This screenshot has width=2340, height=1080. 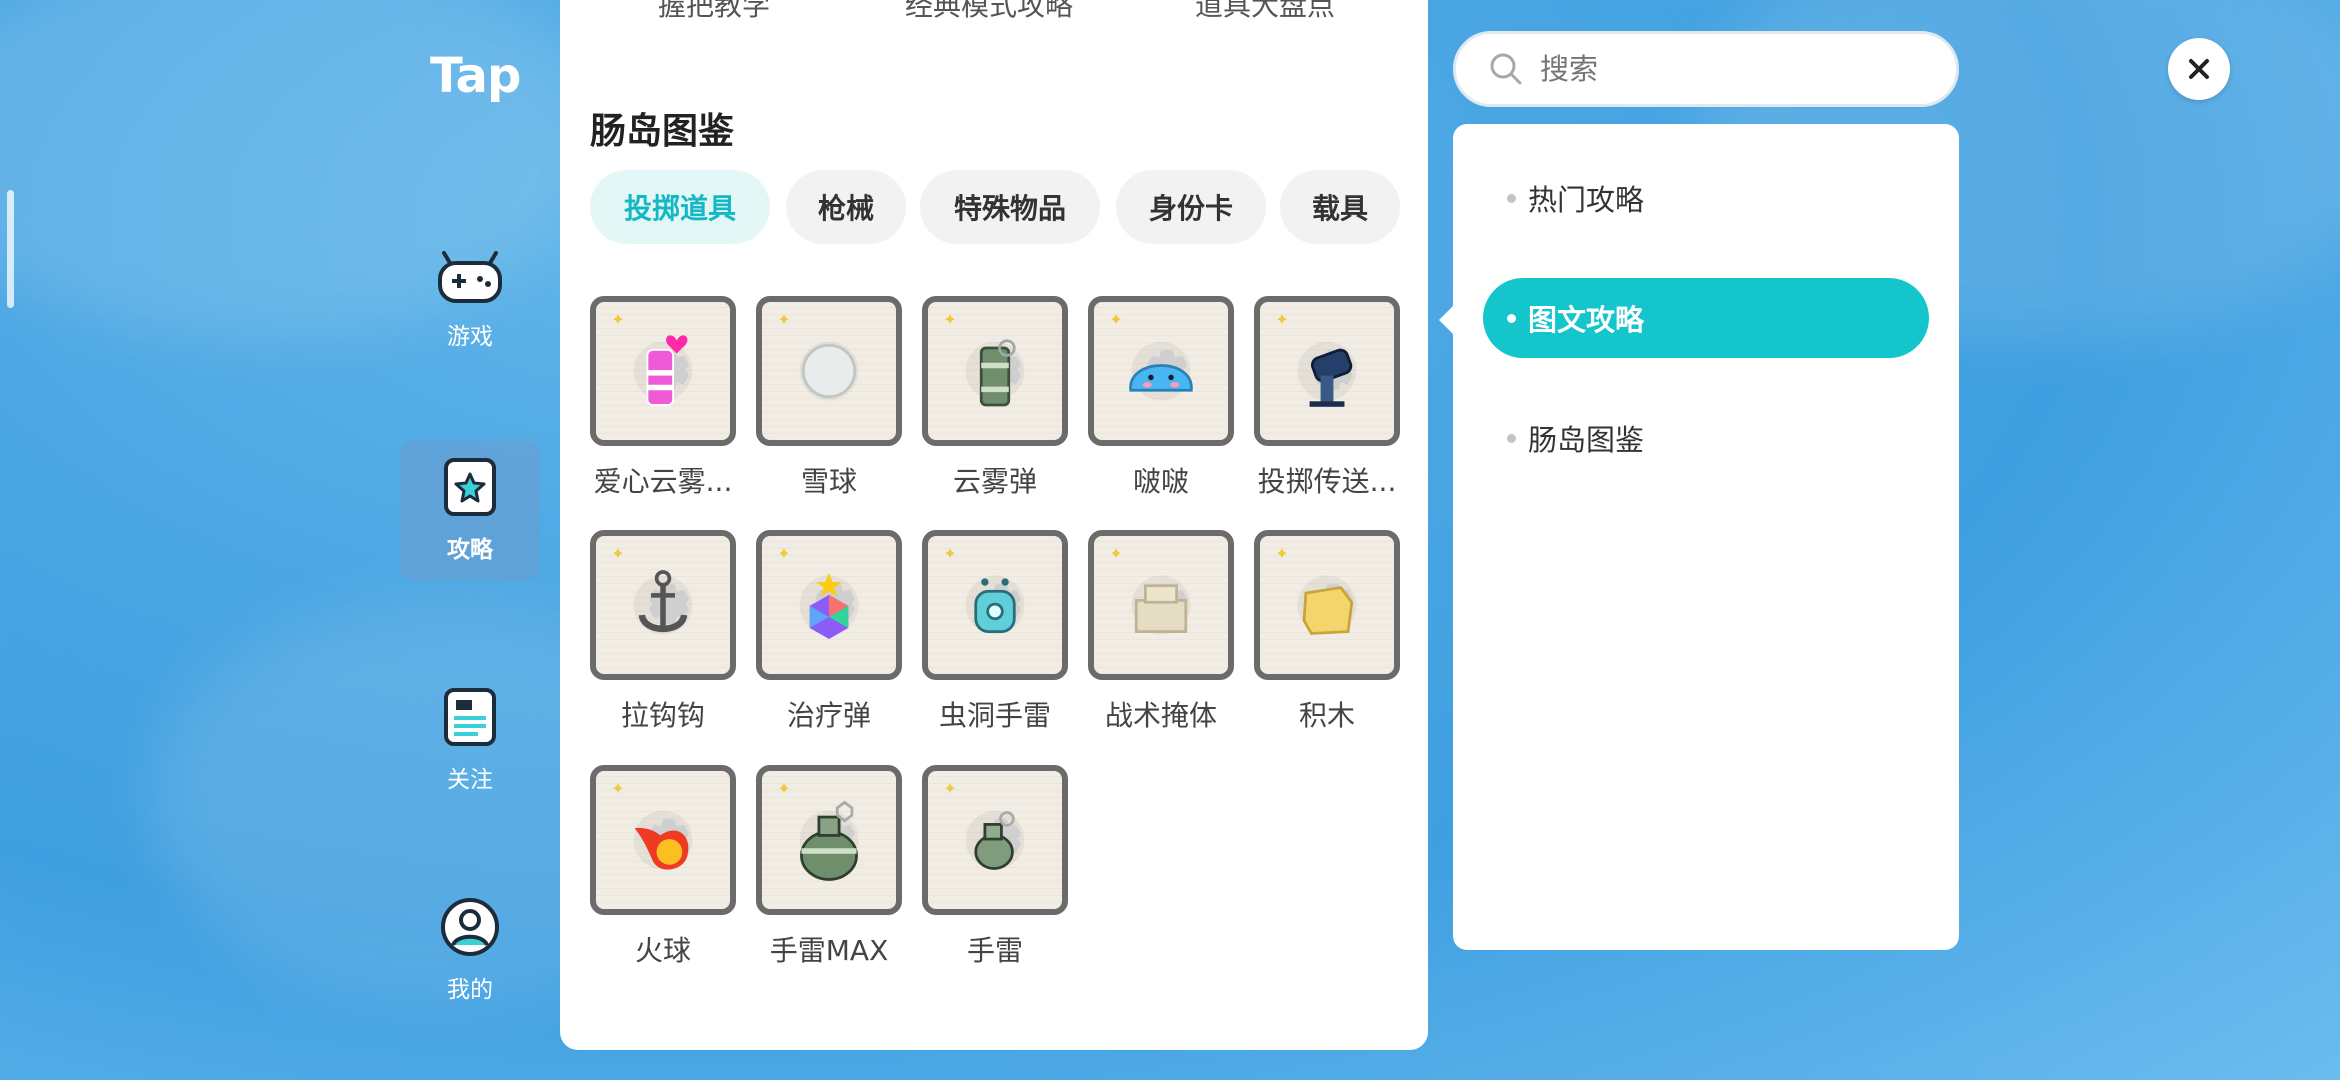 I want to click on nav-label: 攻略, so click(x=470, y=550).